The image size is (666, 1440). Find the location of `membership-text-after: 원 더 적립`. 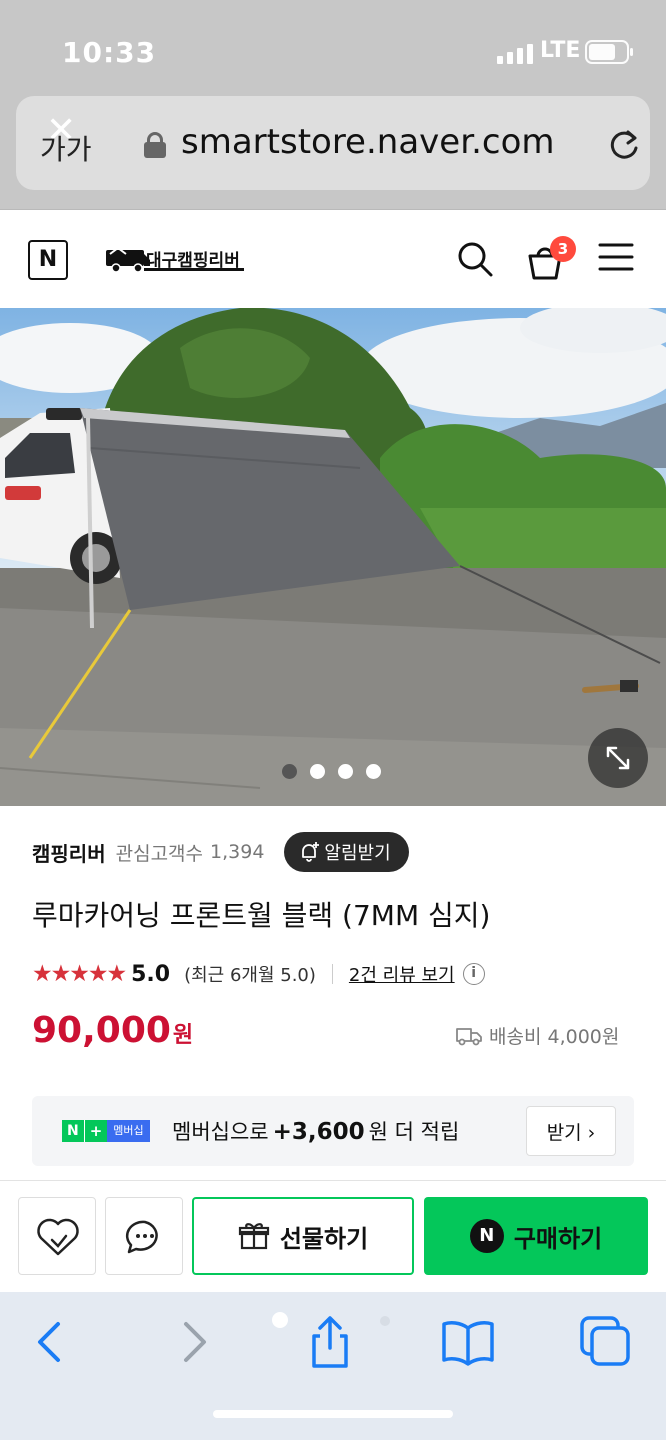

membership-text-after: 원 더 적립 is located at coordinates (414, 1132).